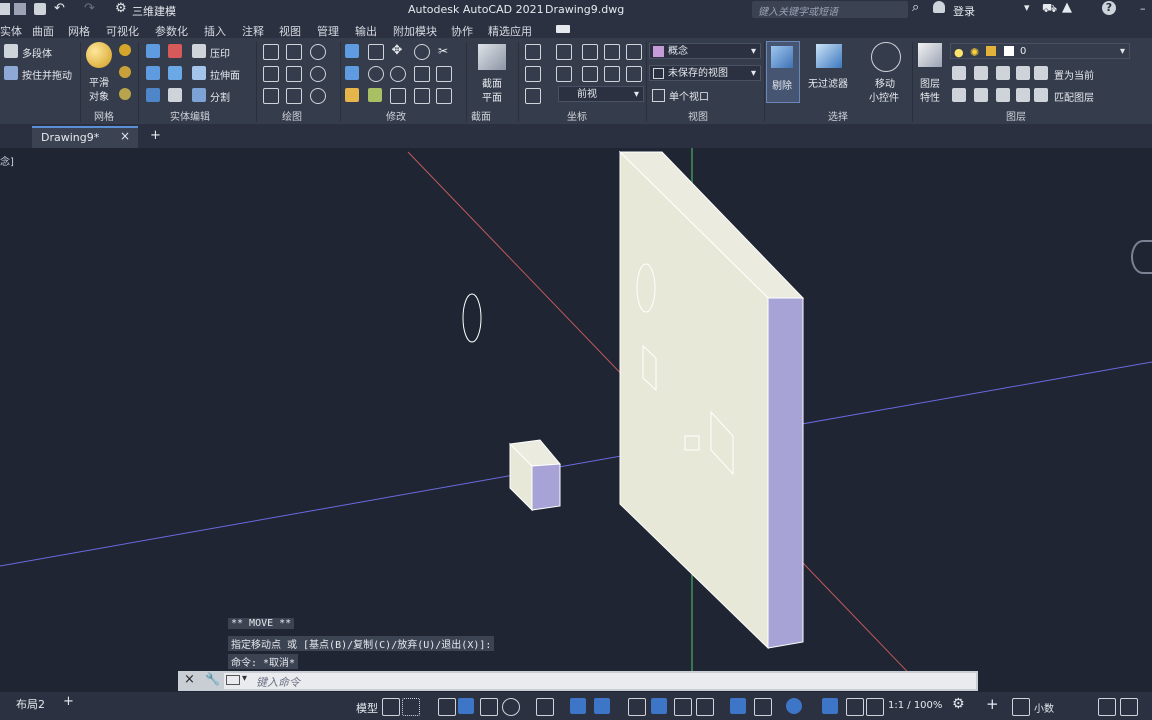 The image size is (1152, 720). What do you see at coordinates (294, 74) in the screenshot?
I see `construction-line-icon` at bounding box center [294, 74].